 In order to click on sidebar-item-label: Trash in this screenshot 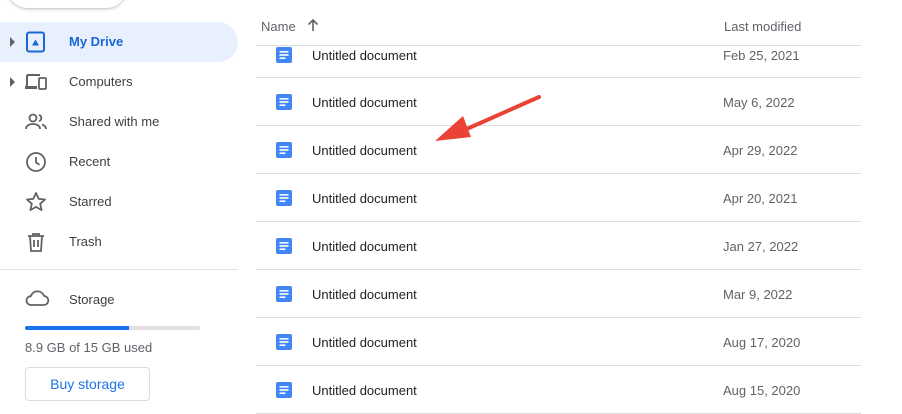, I will do `click(85, 241)`.